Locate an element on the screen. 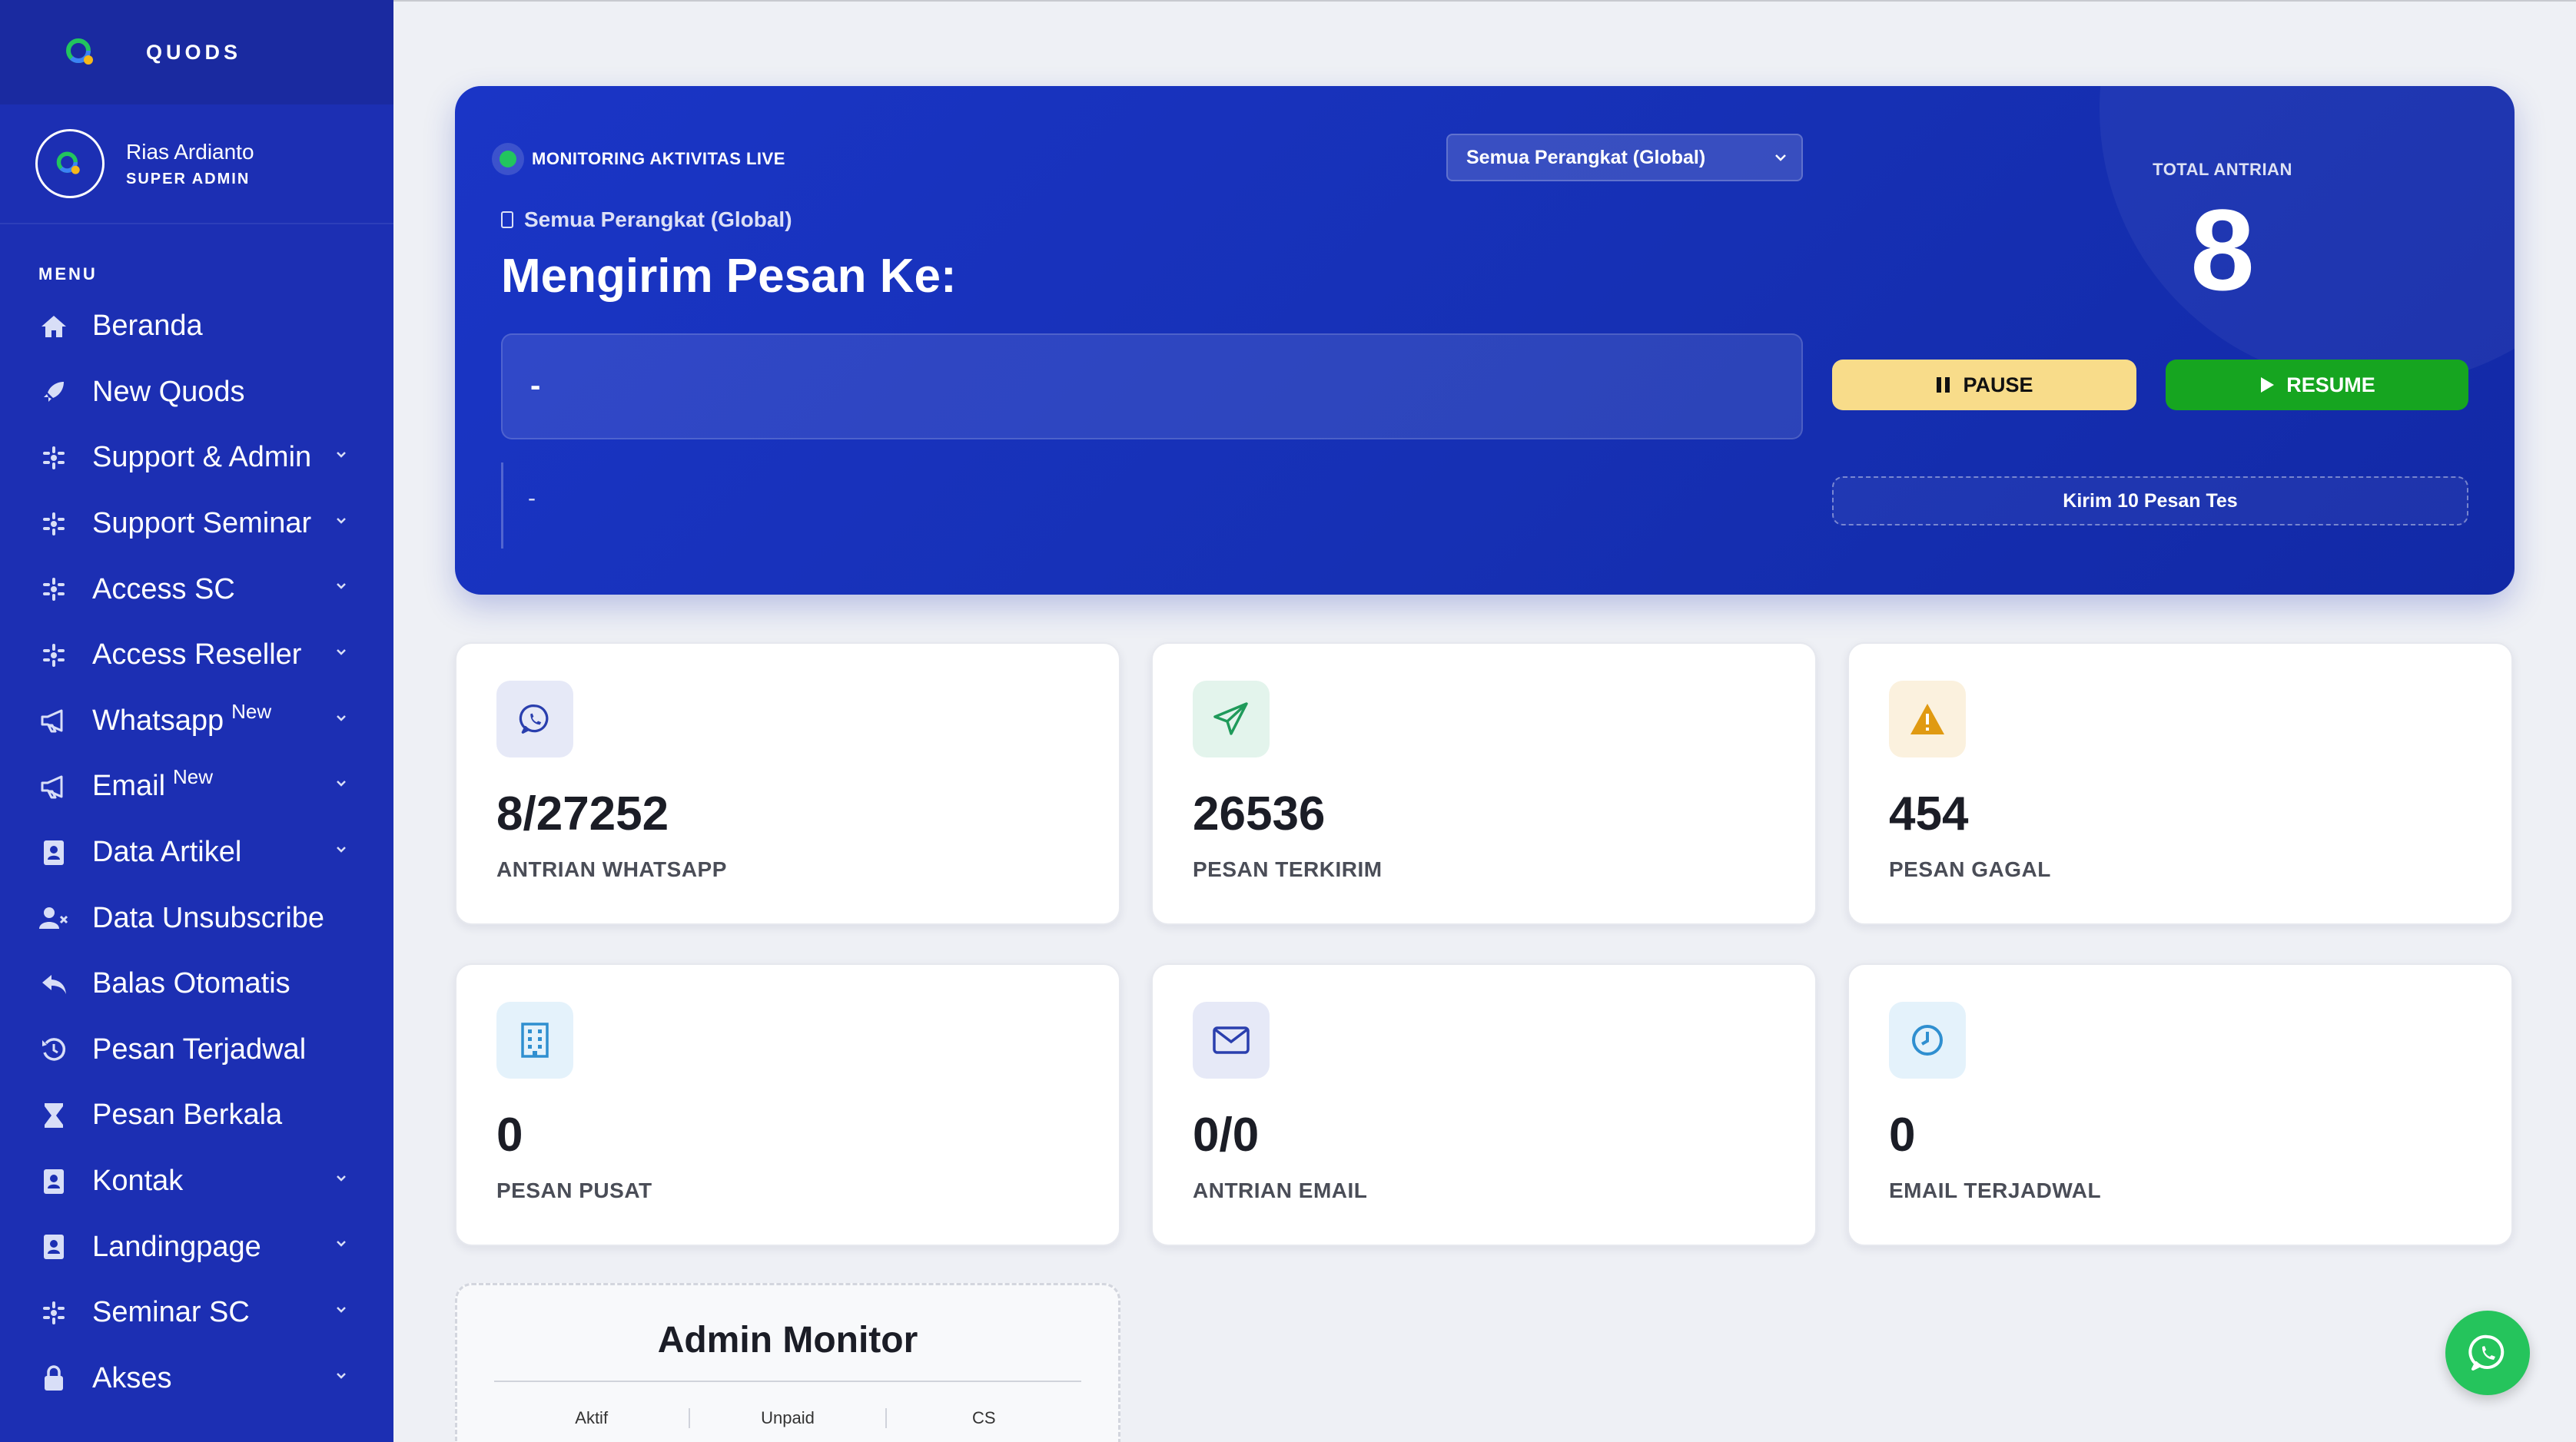 Image resolution: width=2576 pixels, height=1442 pixels. sidebar-item-label: Balas Otomatis is located at coordinates (191, 983).